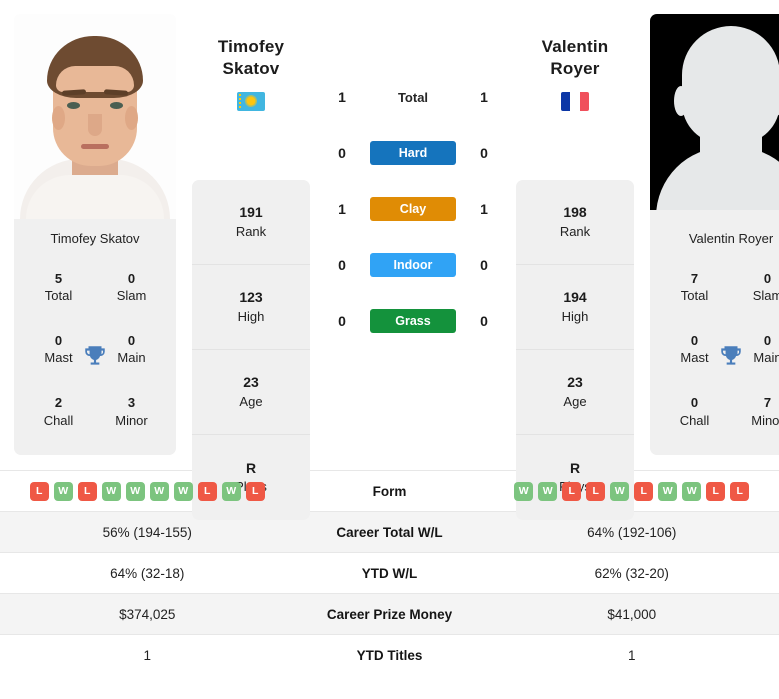  I want to click on row-label-prize-money: Career Prize Money, so click(389, 614).